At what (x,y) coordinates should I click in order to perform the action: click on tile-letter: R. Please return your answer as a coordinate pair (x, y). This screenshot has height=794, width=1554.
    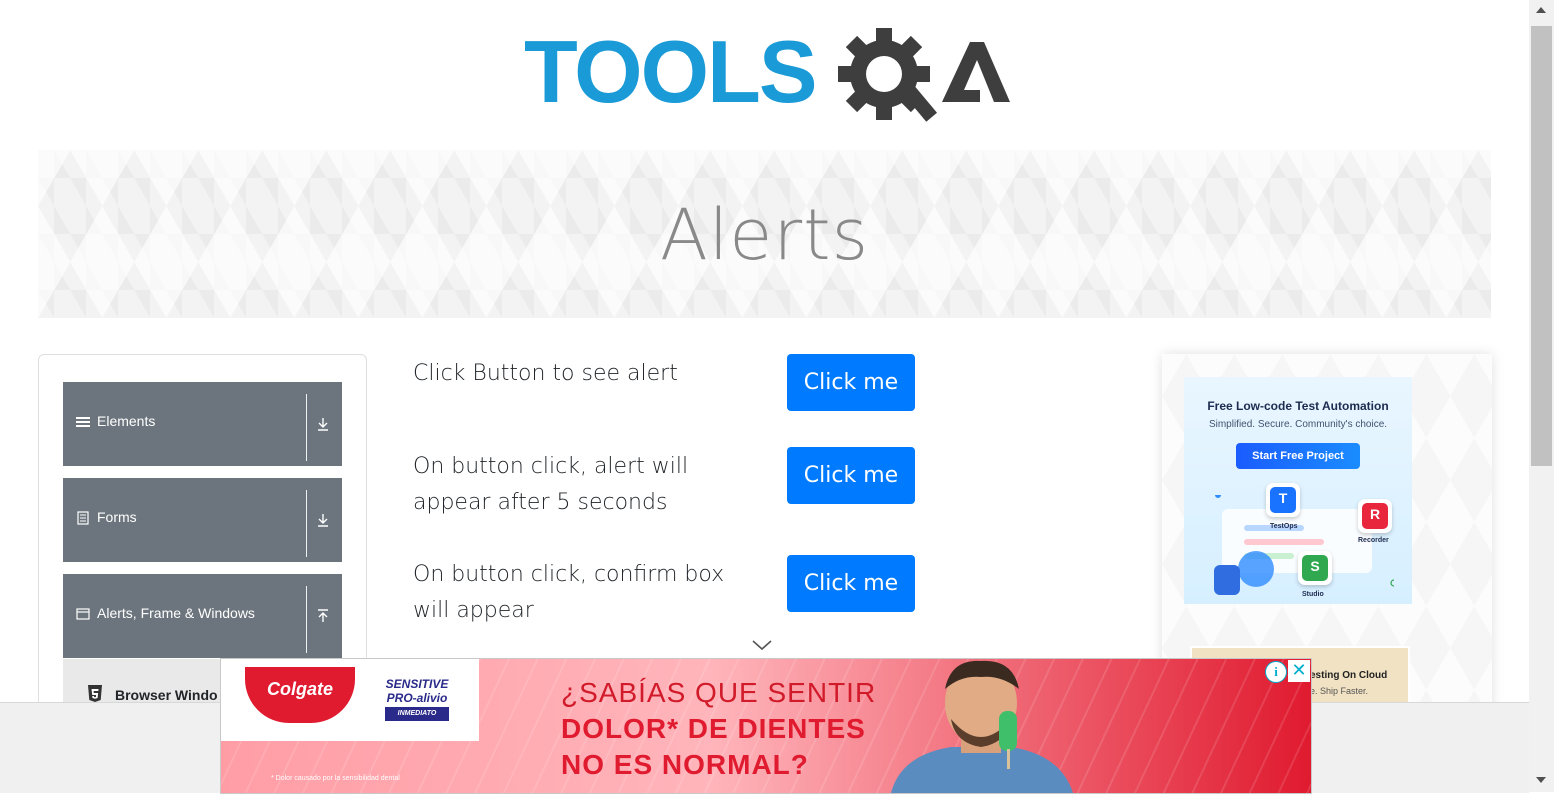
    Looking at the image, I should click on (1375, 514).